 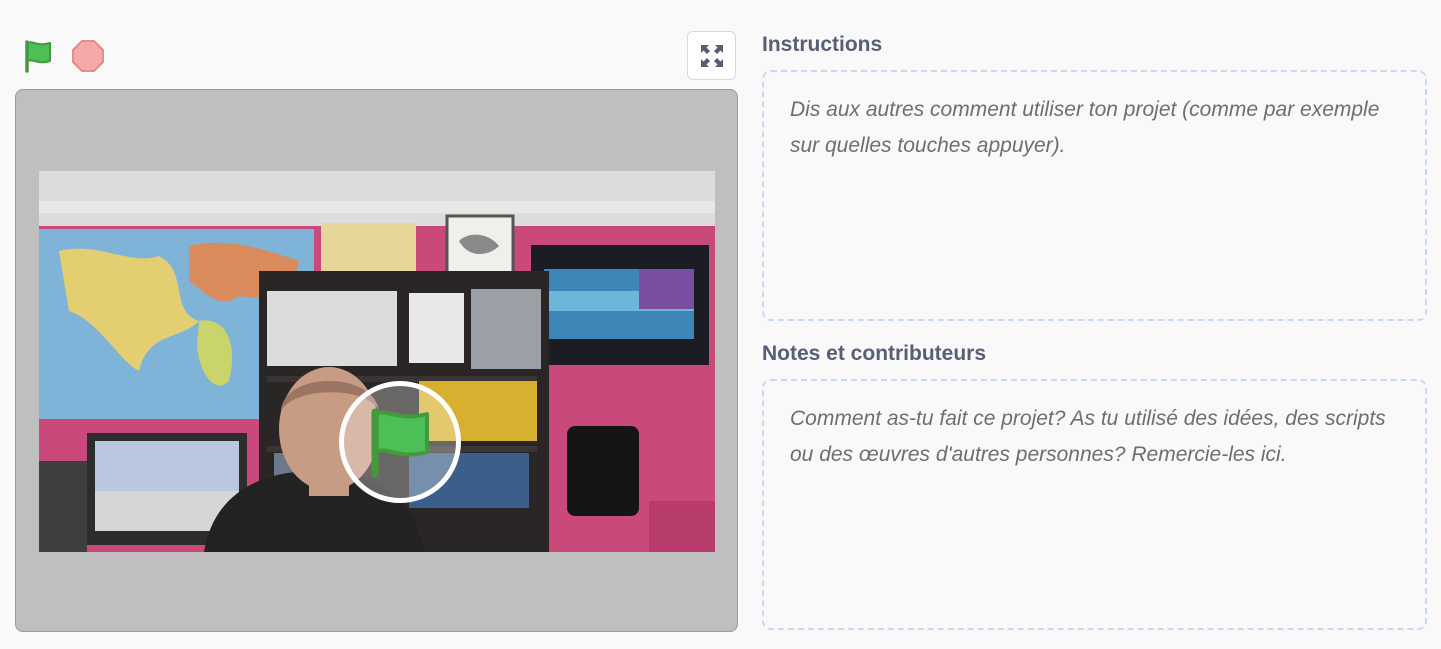 I want to click on notes-title: Notes et contributeurs, so click(x=874, y=353).